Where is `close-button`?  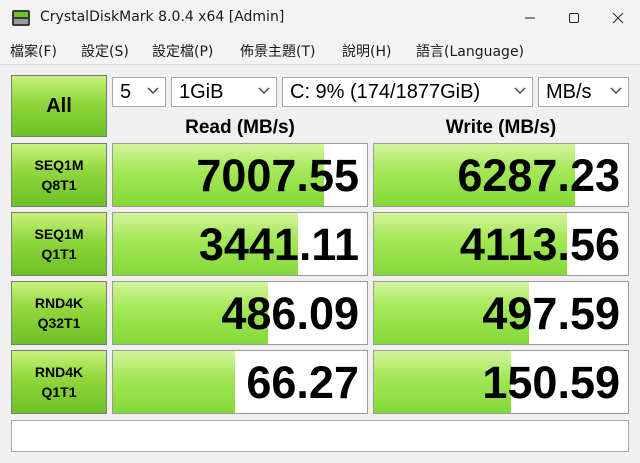 close-button is located at coordinates (618, 18).